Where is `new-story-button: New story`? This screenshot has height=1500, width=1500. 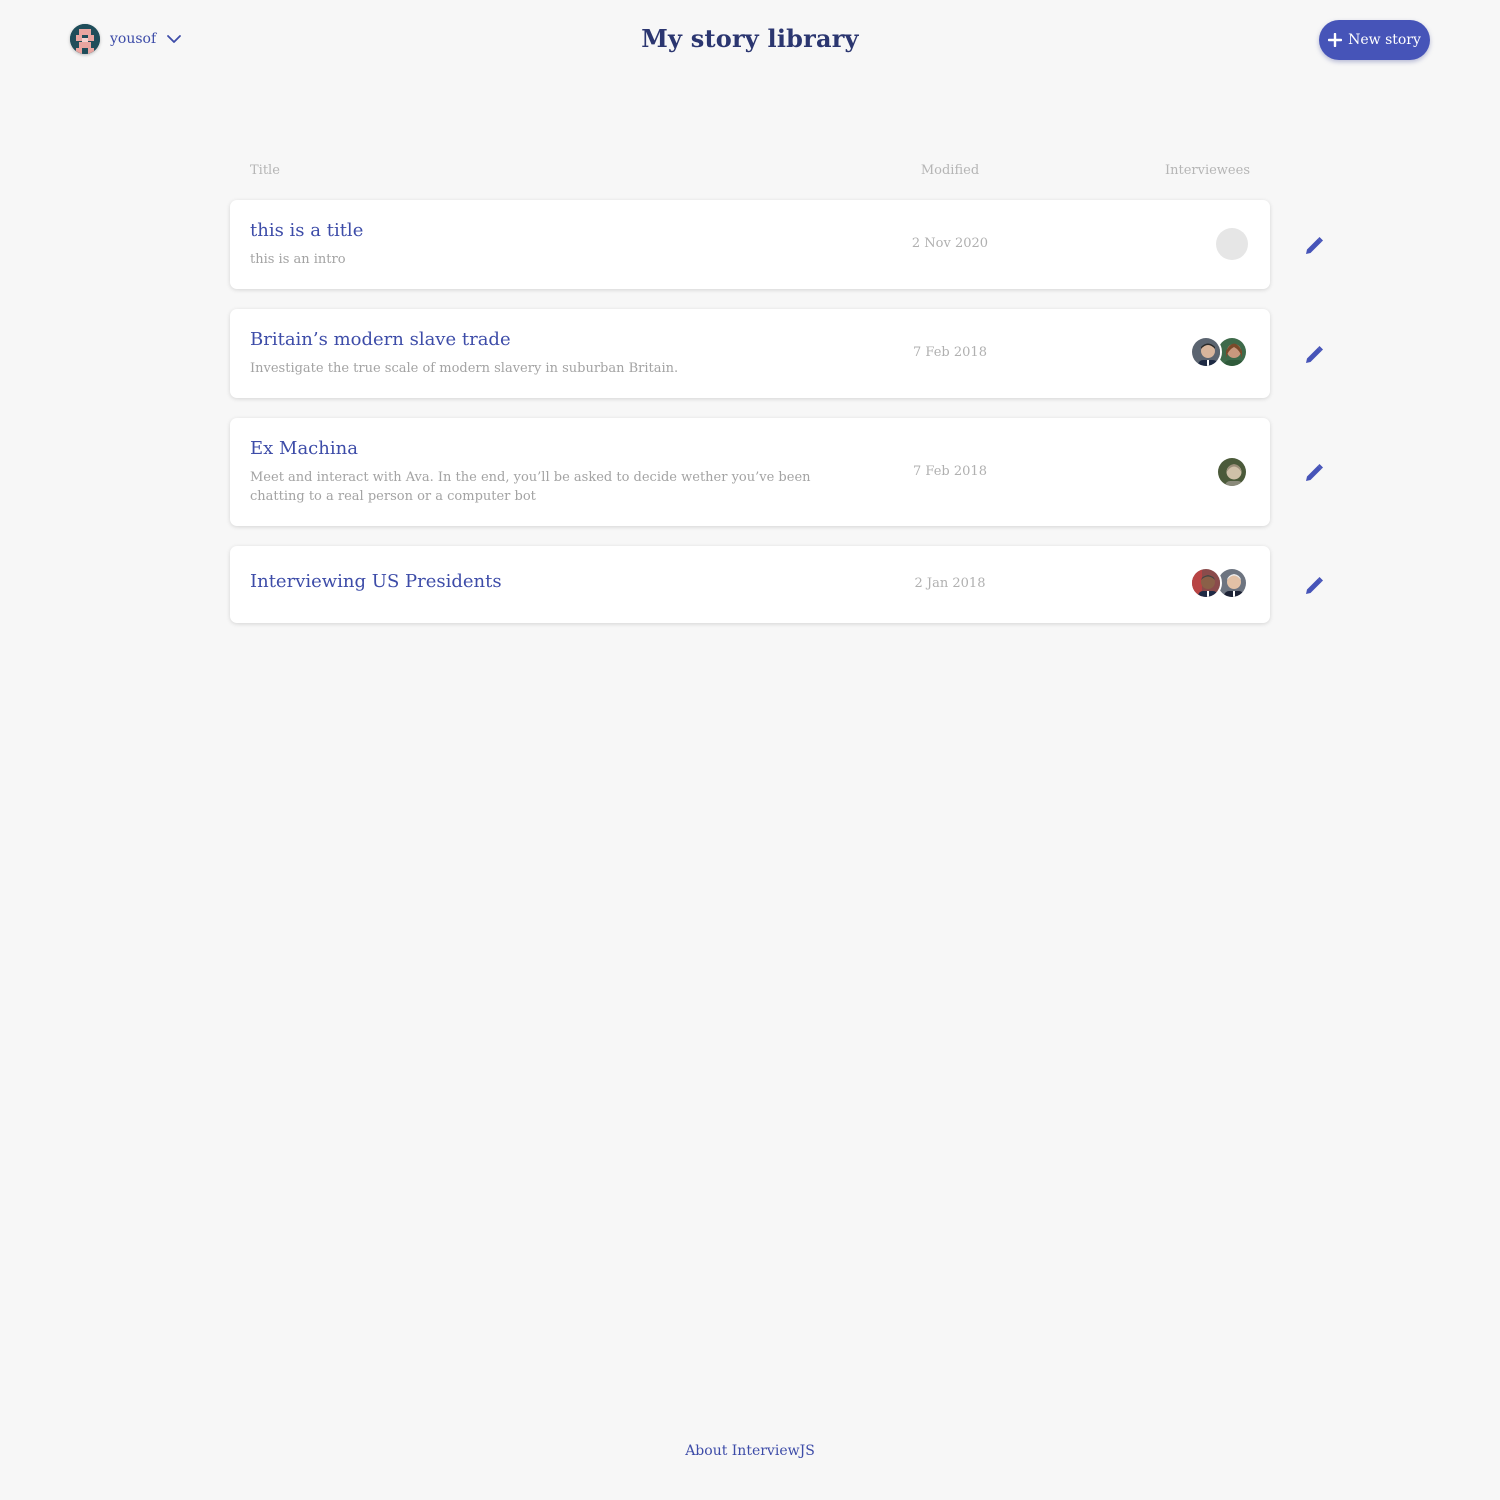
new-story-button: New story is located at coordinates (1374, 40).